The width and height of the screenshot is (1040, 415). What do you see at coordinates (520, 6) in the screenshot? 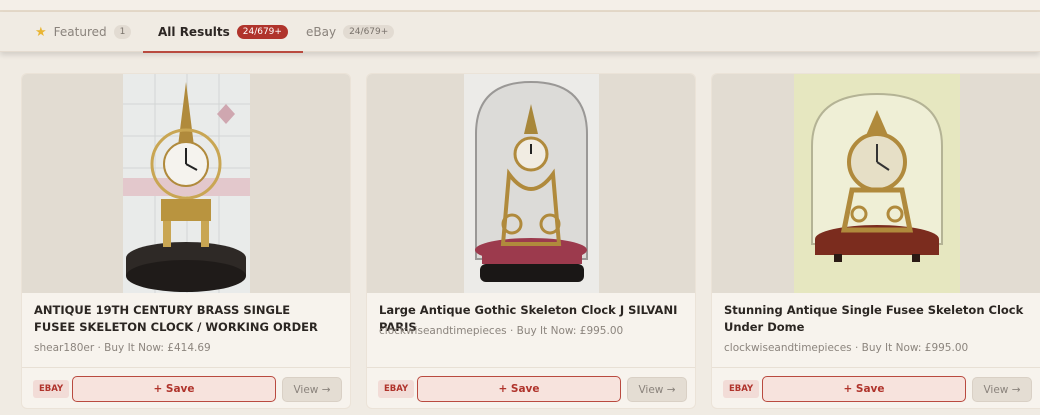
I see `top-bar` at bounding box center [520, 6].